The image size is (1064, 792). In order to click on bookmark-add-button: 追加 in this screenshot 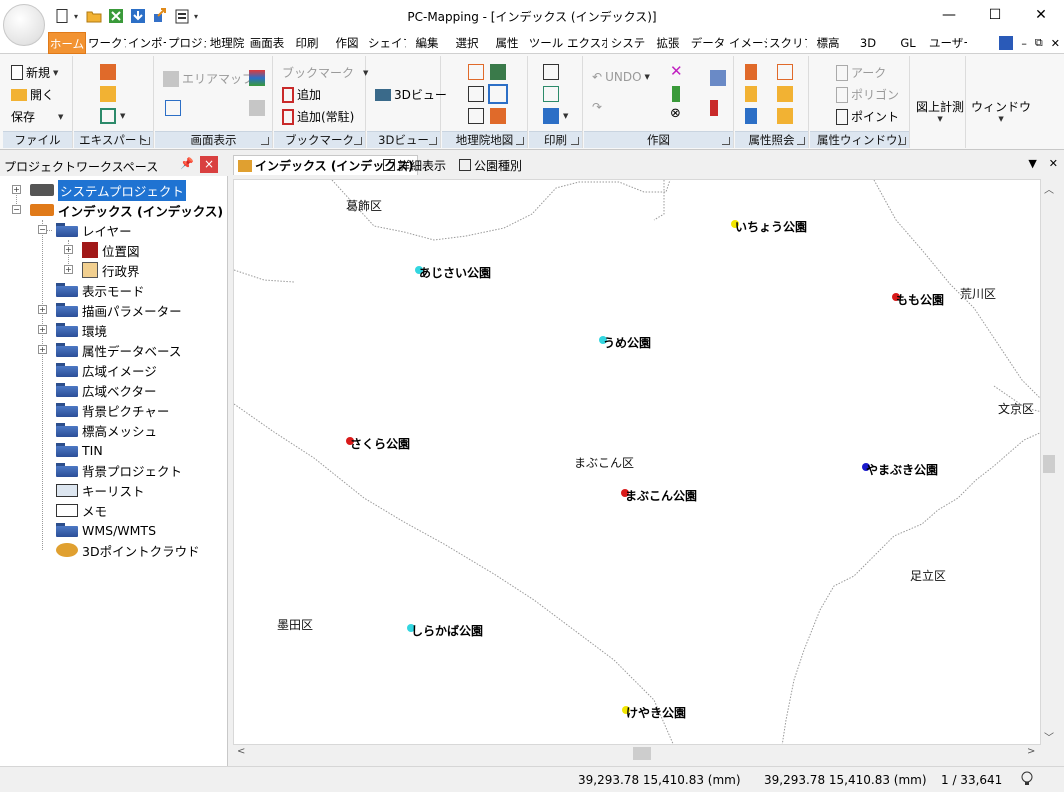, I will do `click(301, 94)`.